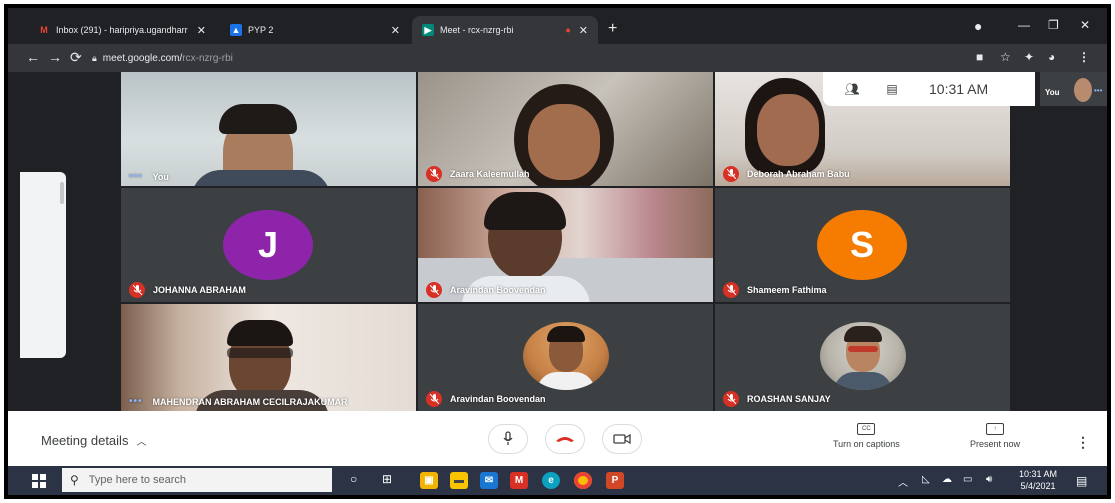  What do you see at coordinates (268, 357) in the screenshot?
I see `participant-tile: ••• MAHENDRAN ABRAHAM CECILRAJAKUMAR` at bounding box center [268, 357].